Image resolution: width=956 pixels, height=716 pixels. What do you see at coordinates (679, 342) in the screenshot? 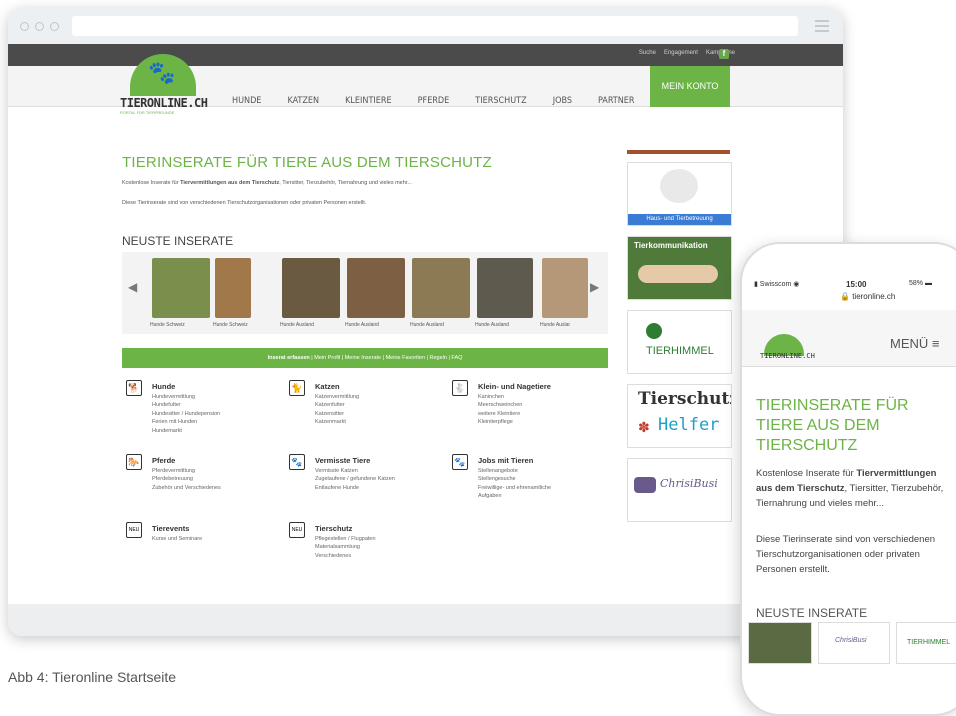
I see `sidebar-ad-tierhimmel: TIERHIMMEL` at bounding box center [679, 342].